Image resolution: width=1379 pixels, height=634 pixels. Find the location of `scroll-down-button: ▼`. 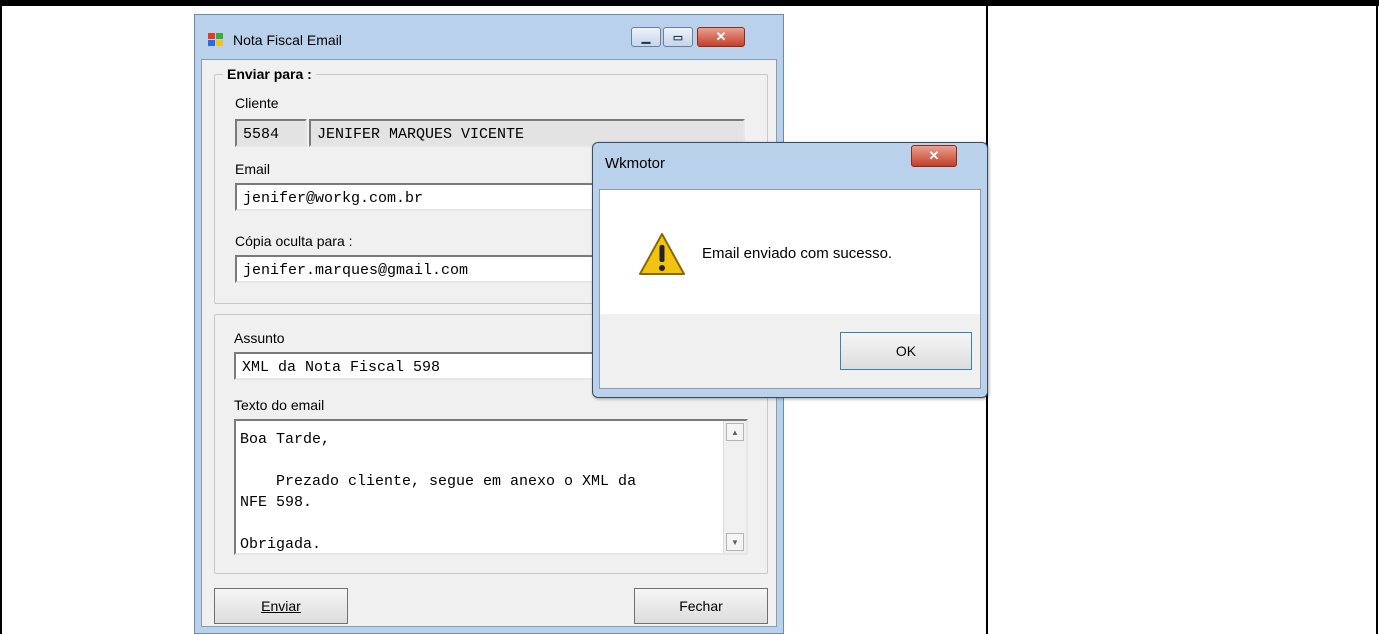

scroll-down-button: ▼ is located at coordinates (735, 542).